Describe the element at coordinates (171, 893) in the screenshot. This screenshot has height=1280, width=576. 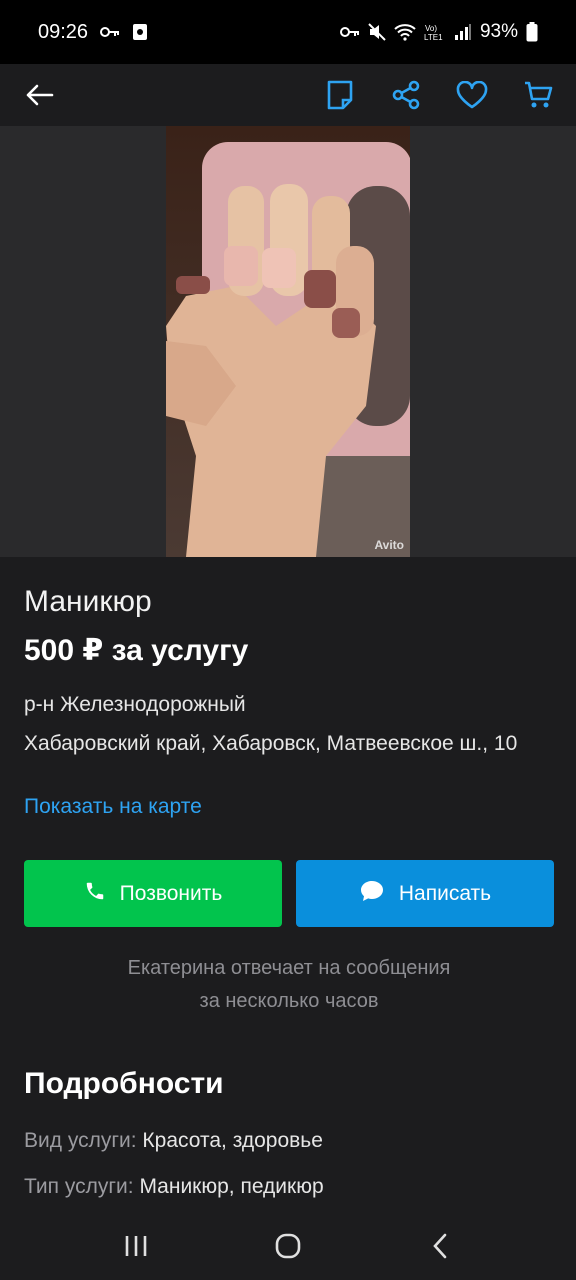
I see `call-button-label: Позвонить` at that location.